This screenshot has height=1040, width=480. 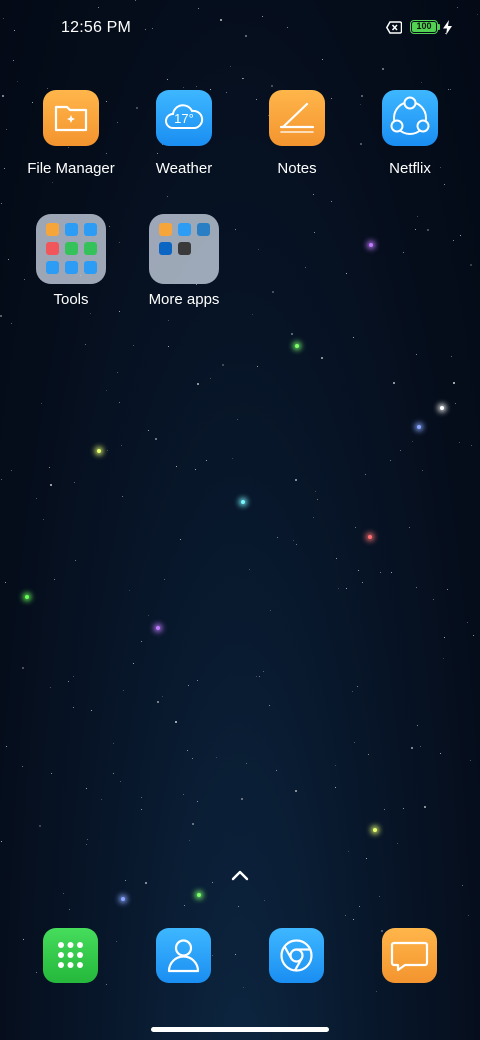 I want to click on message-icon, so click(x=409, y=956).